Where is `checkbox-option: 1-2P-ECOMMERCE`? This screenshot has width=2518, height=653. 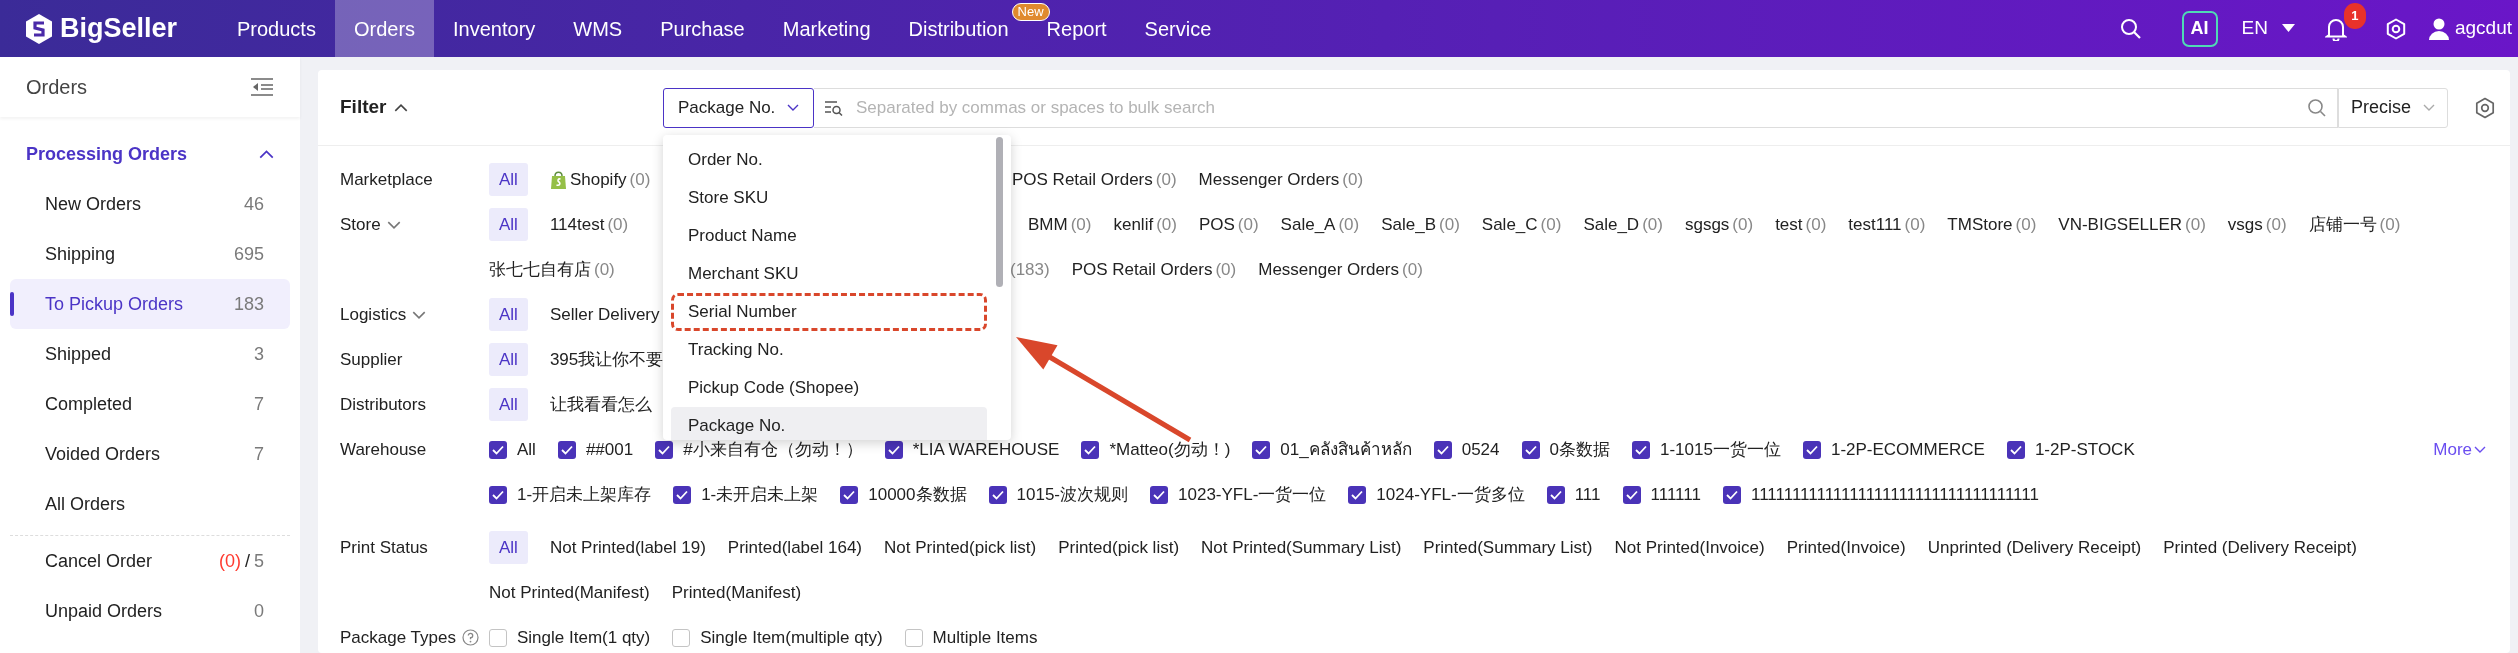 checkbox-option: 1-2P-ECOMMERCE is located at coordinates (1893, 449).